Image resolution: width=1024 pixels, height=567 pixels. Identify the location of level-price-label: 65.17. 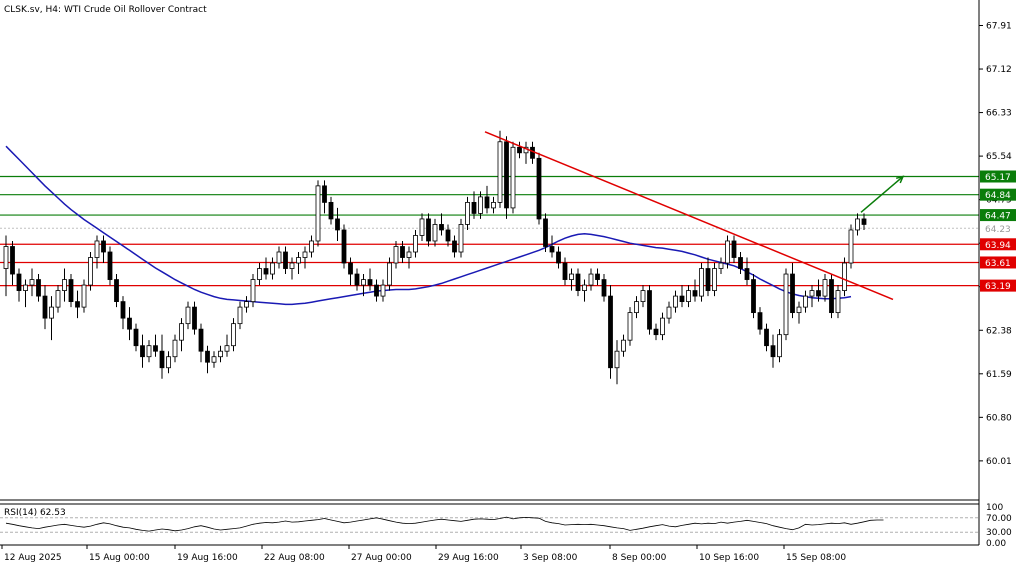
(998, 178).